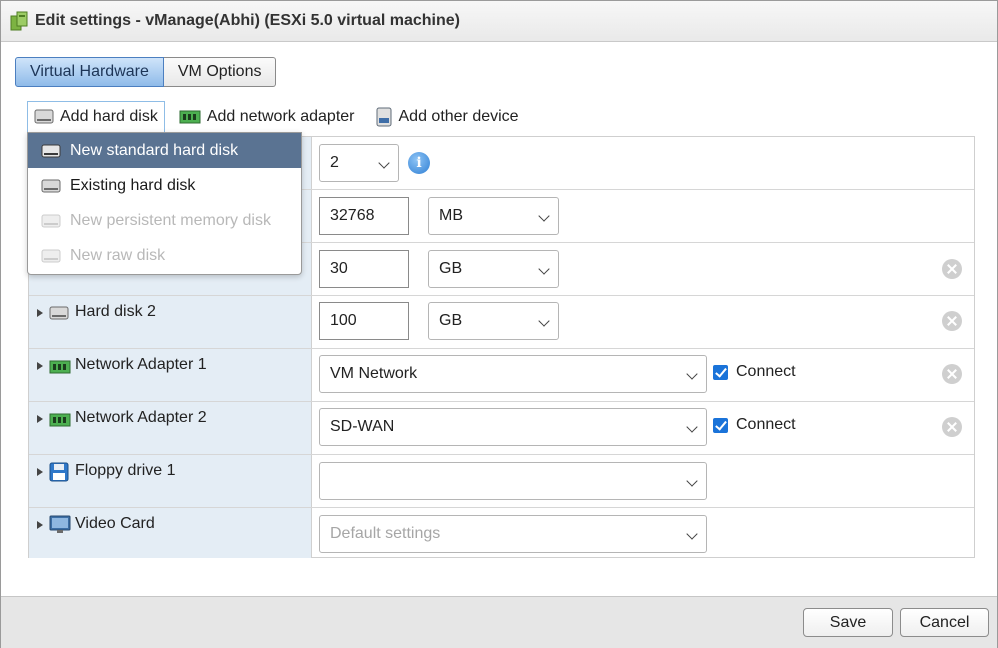 This screenshot has width=998, height=648. Describe the element at coordinates (170, 533) in the screenshot. I see `video-card-label-cell: Video Card` at that location.